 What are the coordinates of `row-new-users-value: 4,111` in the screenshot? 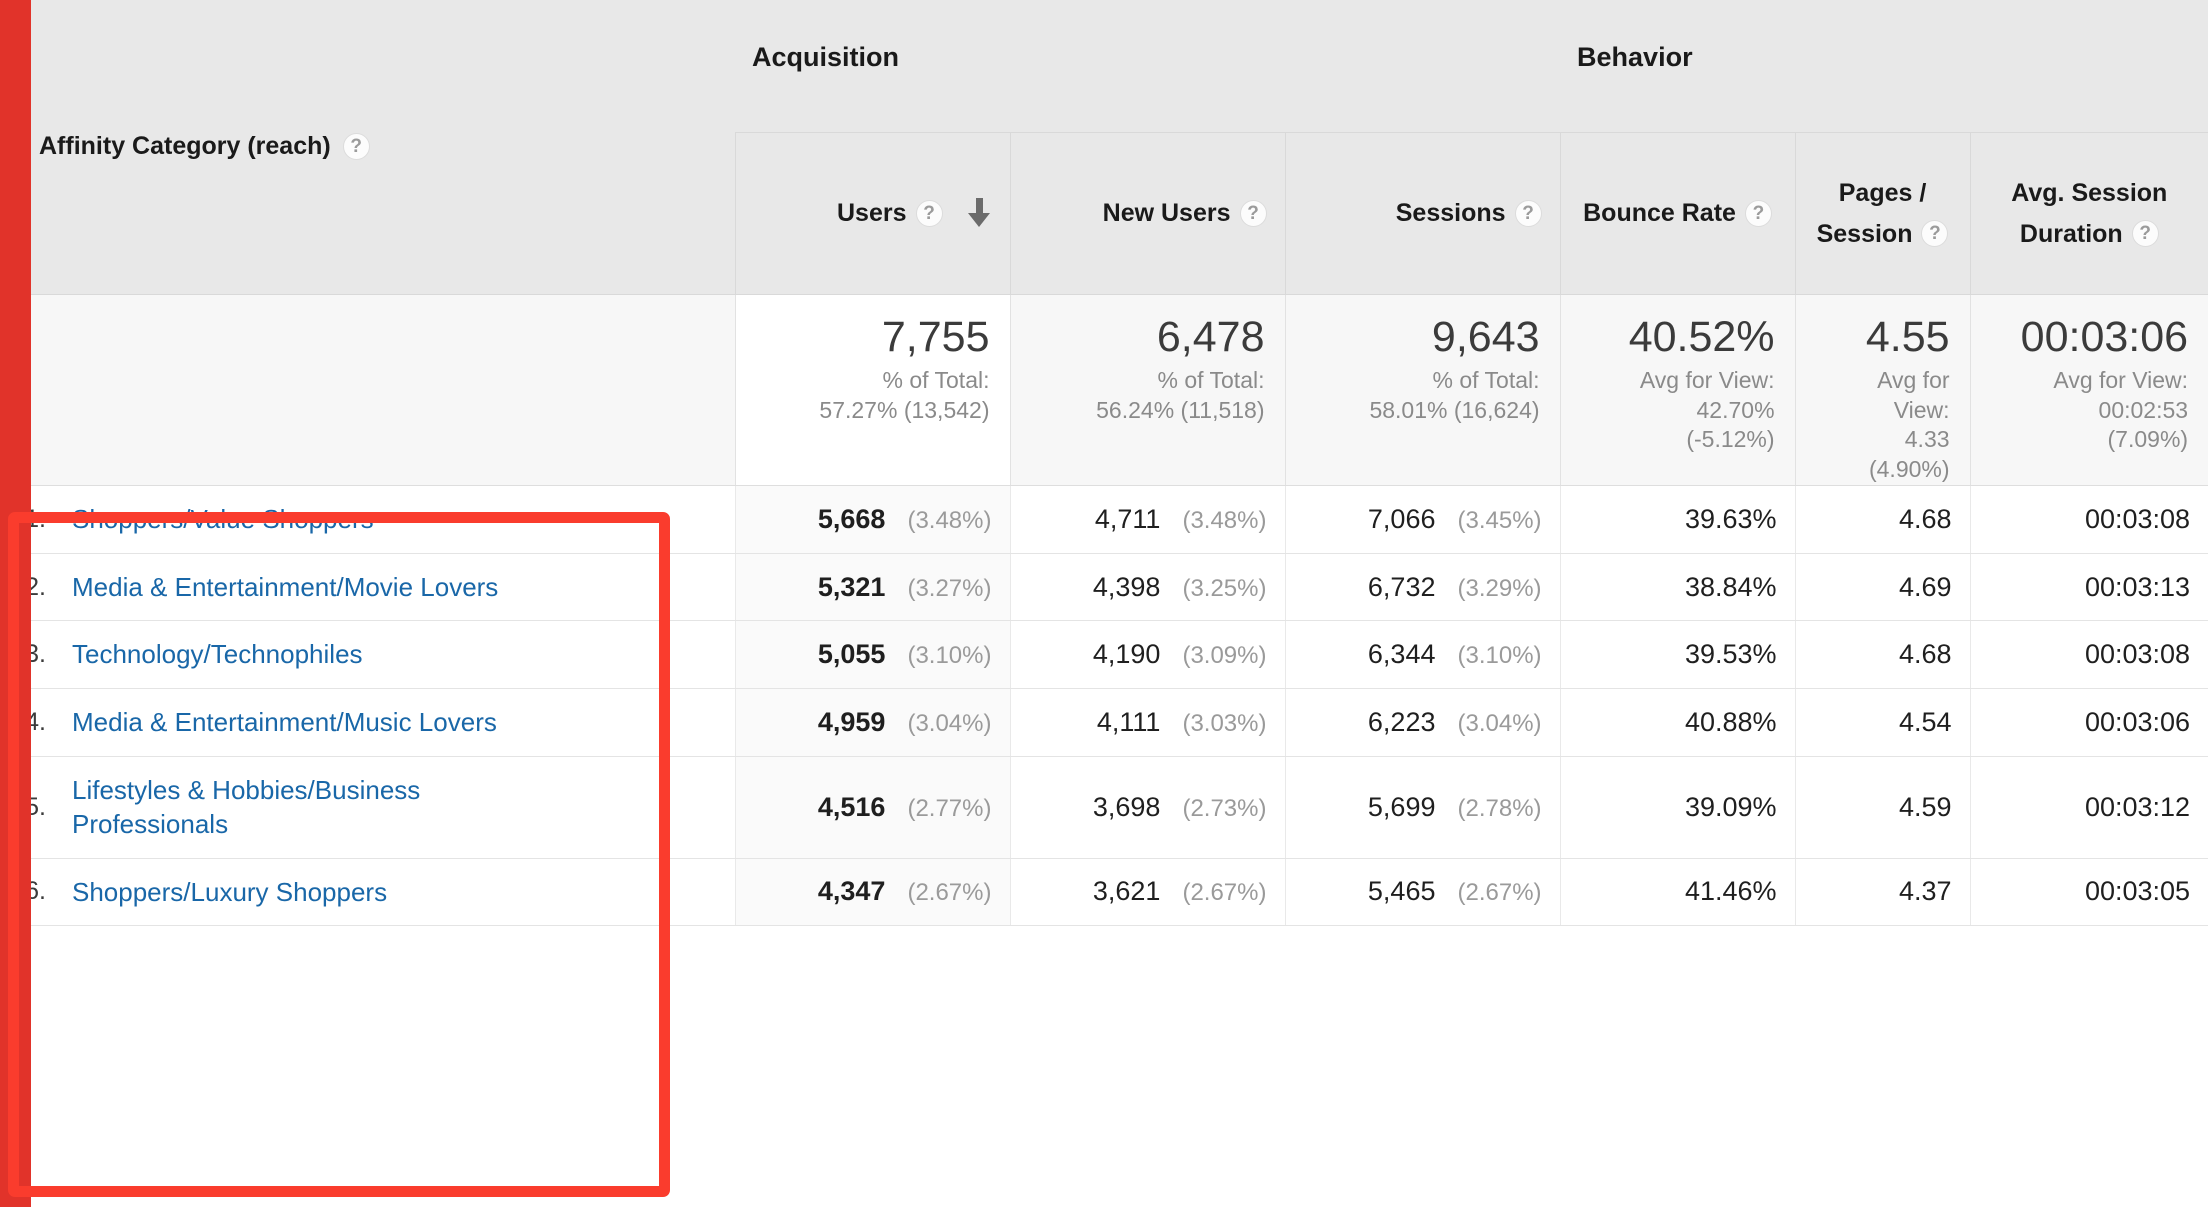 It's located at (1128, 721).